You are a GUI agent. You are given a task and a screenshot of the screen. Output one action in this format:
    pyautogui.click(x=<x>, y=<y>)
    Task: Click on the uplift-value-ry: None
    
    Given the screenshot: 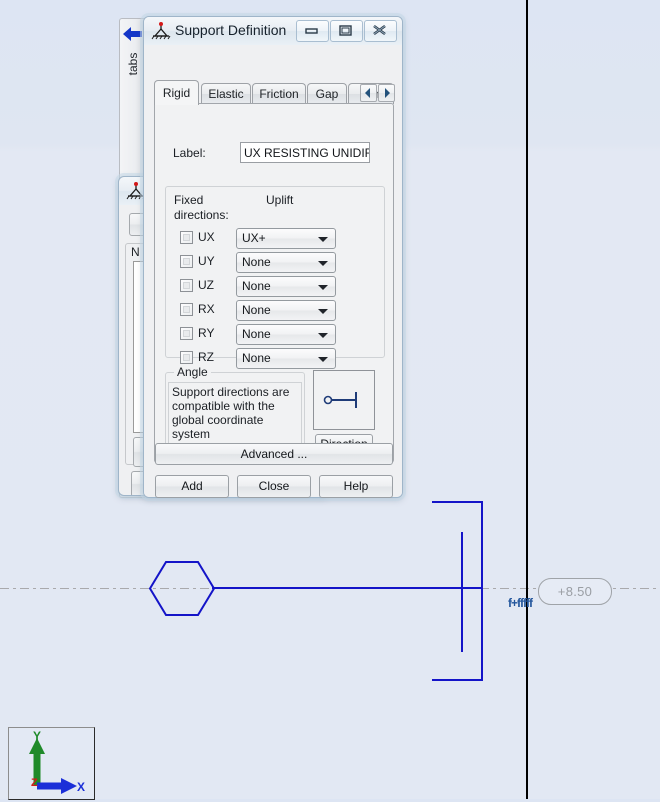 What is the action you would take?
    pyautogui.click(x=256, y=334)
    